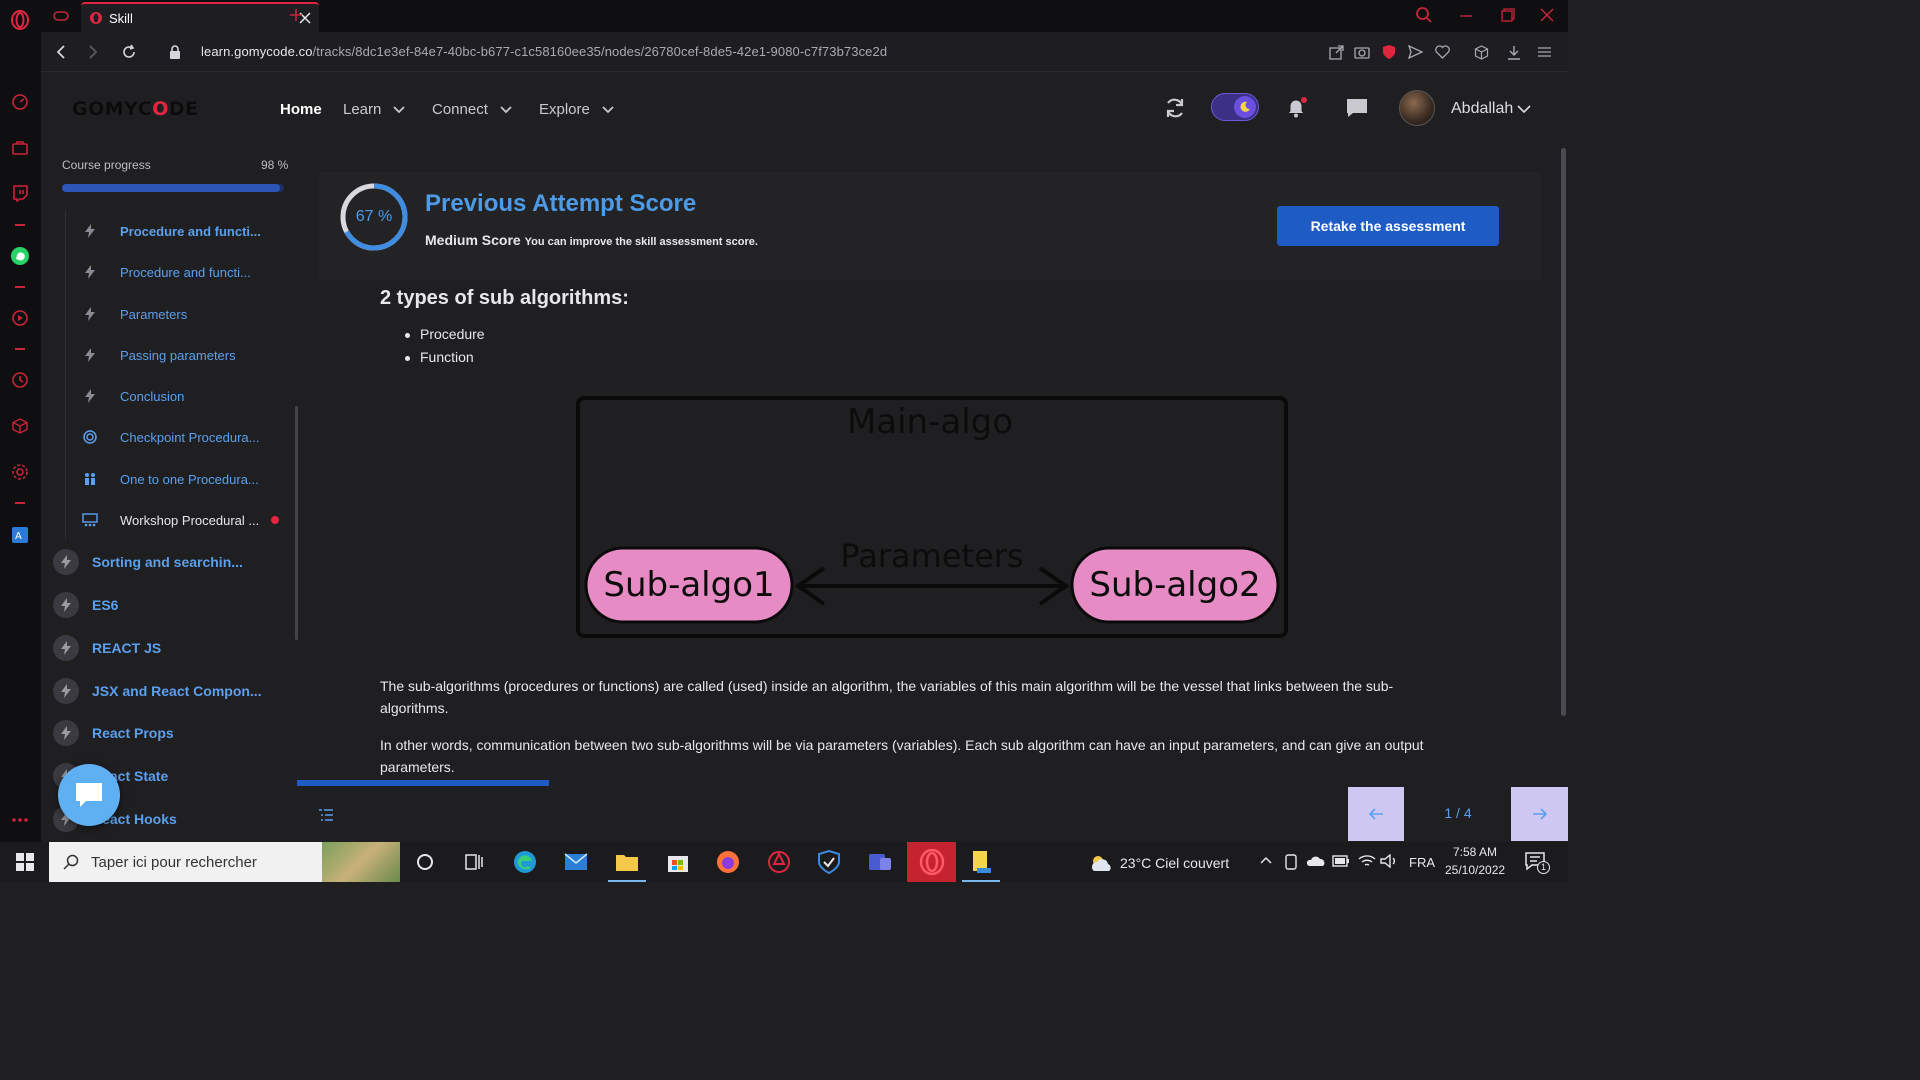 This screenshot has height=1080, width=1920. Describe the element at coordinates (176, 314) in the screenshot. I see `sub-item-parameters: Parameters` at that location.